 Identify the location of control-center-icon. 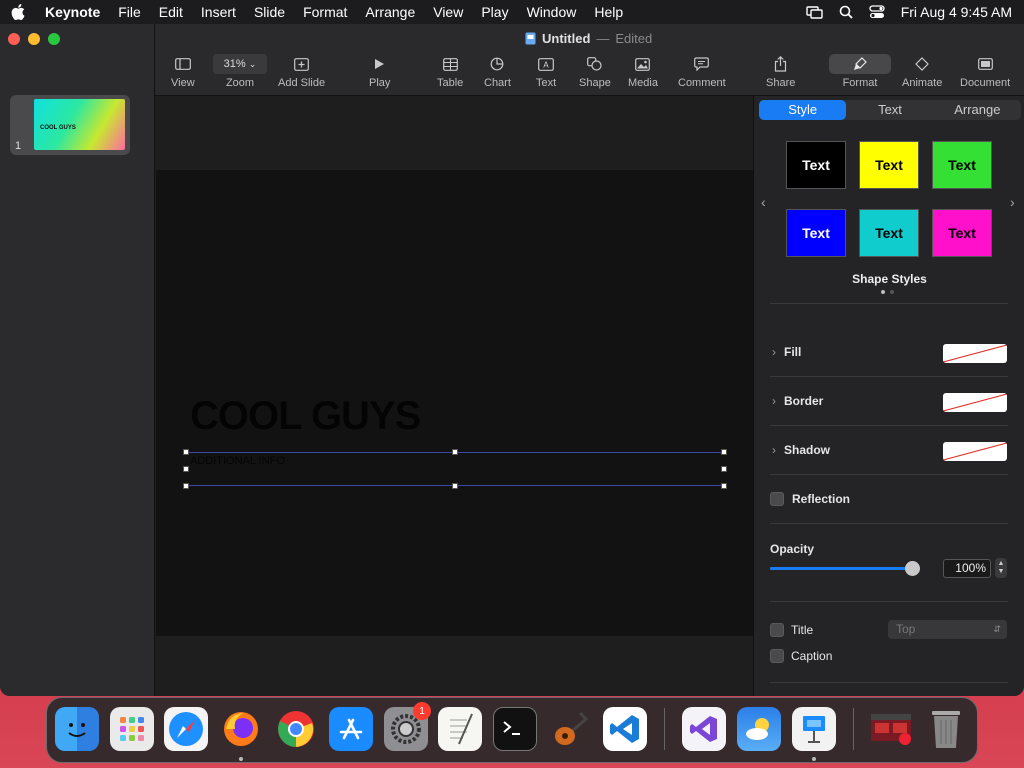
(877, 12).